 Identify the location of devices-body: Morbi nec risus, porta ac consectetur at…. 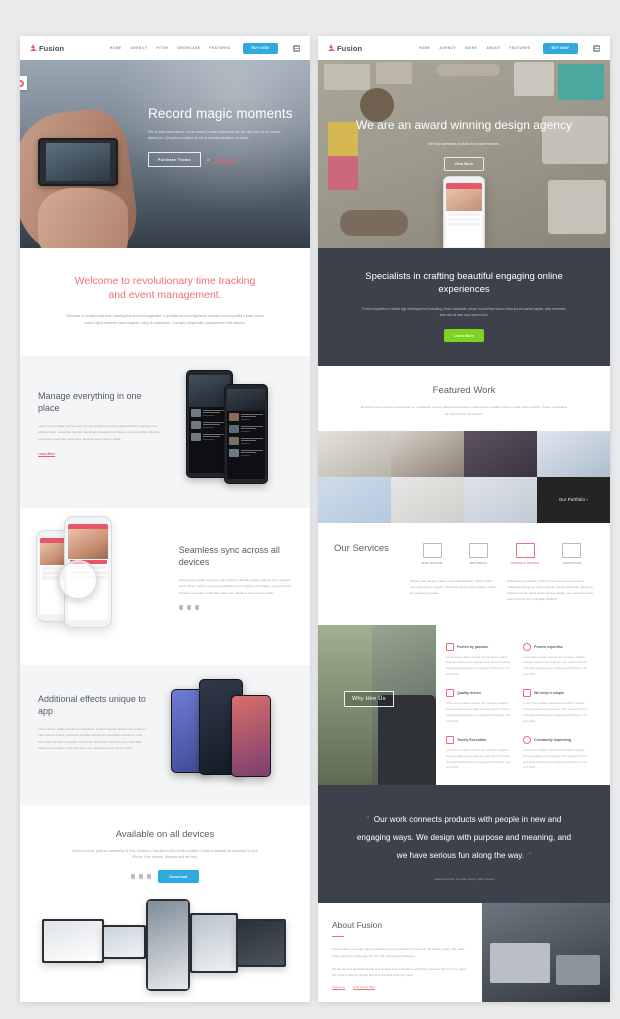
(165, 854).